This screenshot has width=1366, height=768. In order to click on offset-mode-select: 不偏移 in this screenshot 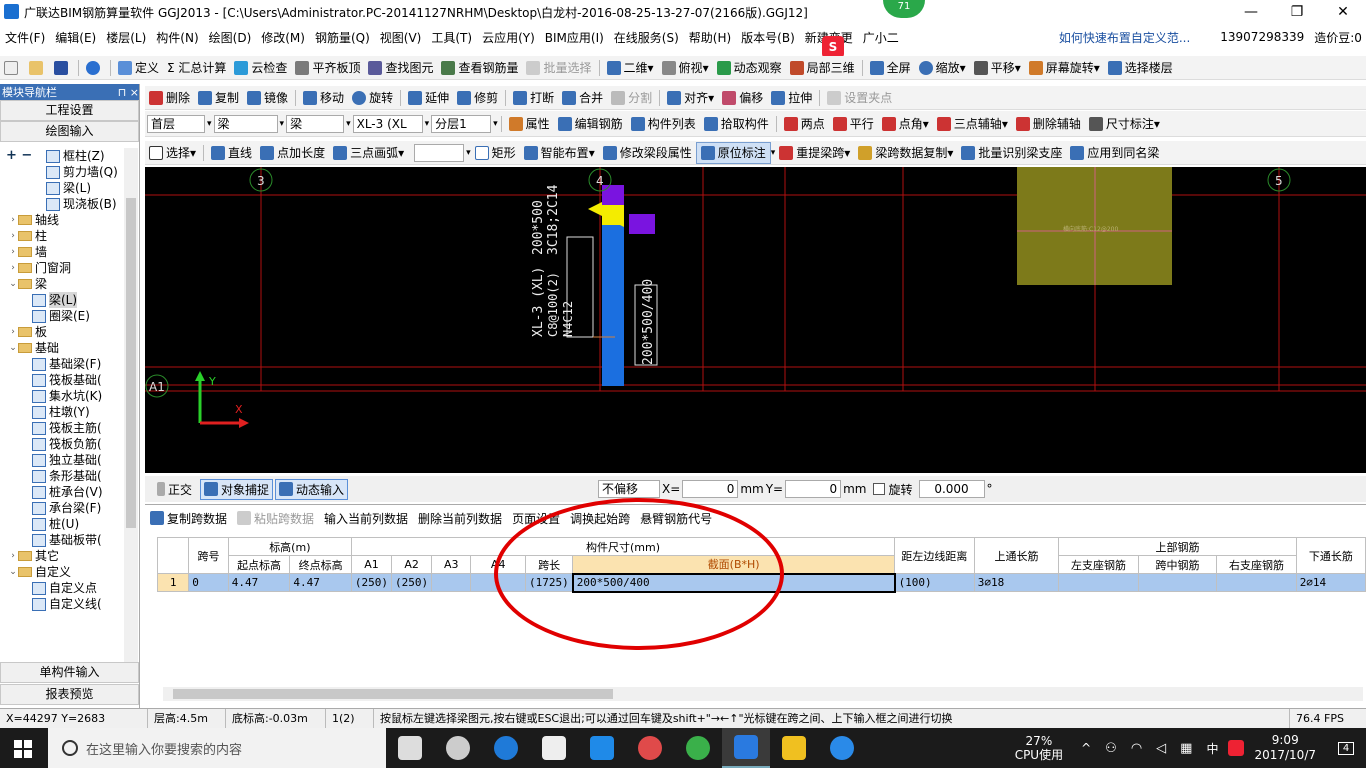, I will do `click(629, 489)`.